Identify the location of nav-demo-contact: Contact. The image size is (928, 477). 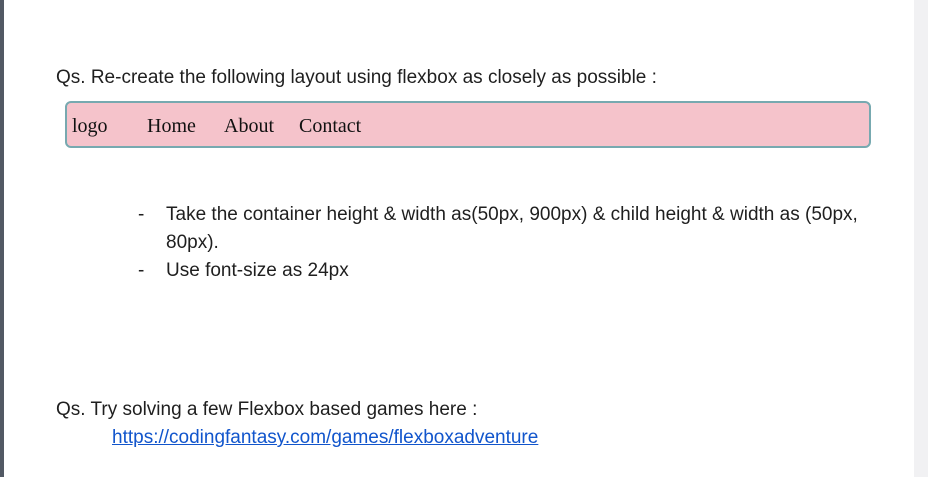
(330, 126).